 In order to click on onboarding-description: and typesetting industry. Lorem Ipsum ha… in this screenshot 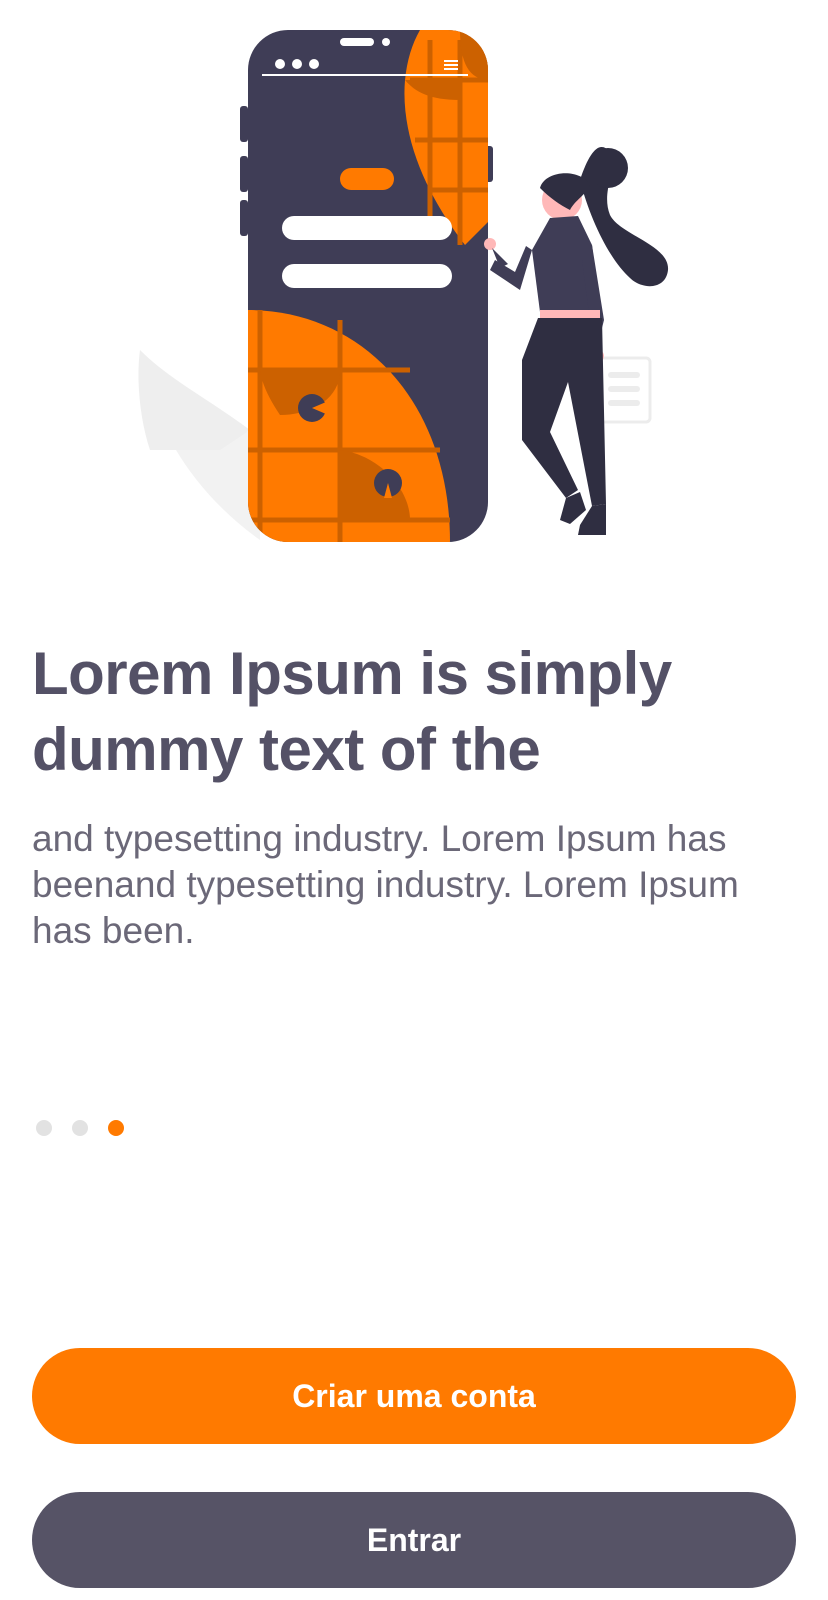, I will do `click(385, 884)`.